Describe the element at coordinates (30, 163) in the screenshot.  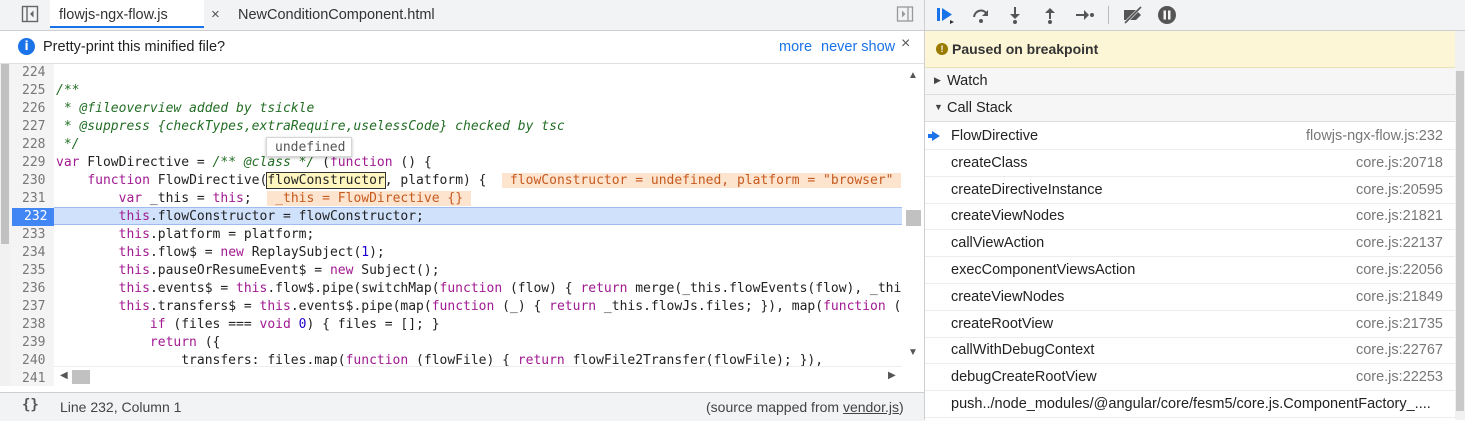
I see `line-number: 229` at that location.